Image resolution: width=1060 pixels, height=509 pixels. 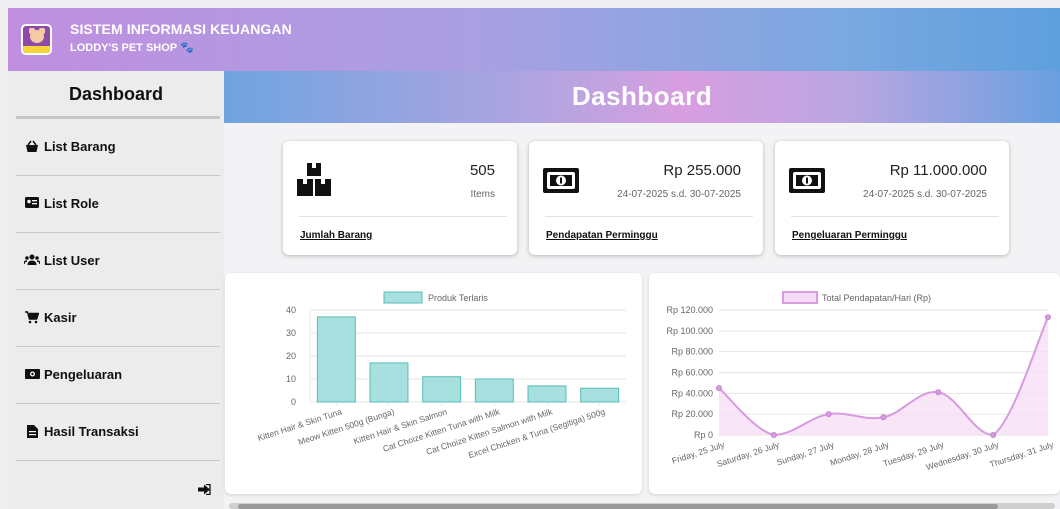 I want to click on x-tick-label: Thursday, 31 July, so click(x=1021, y=454).